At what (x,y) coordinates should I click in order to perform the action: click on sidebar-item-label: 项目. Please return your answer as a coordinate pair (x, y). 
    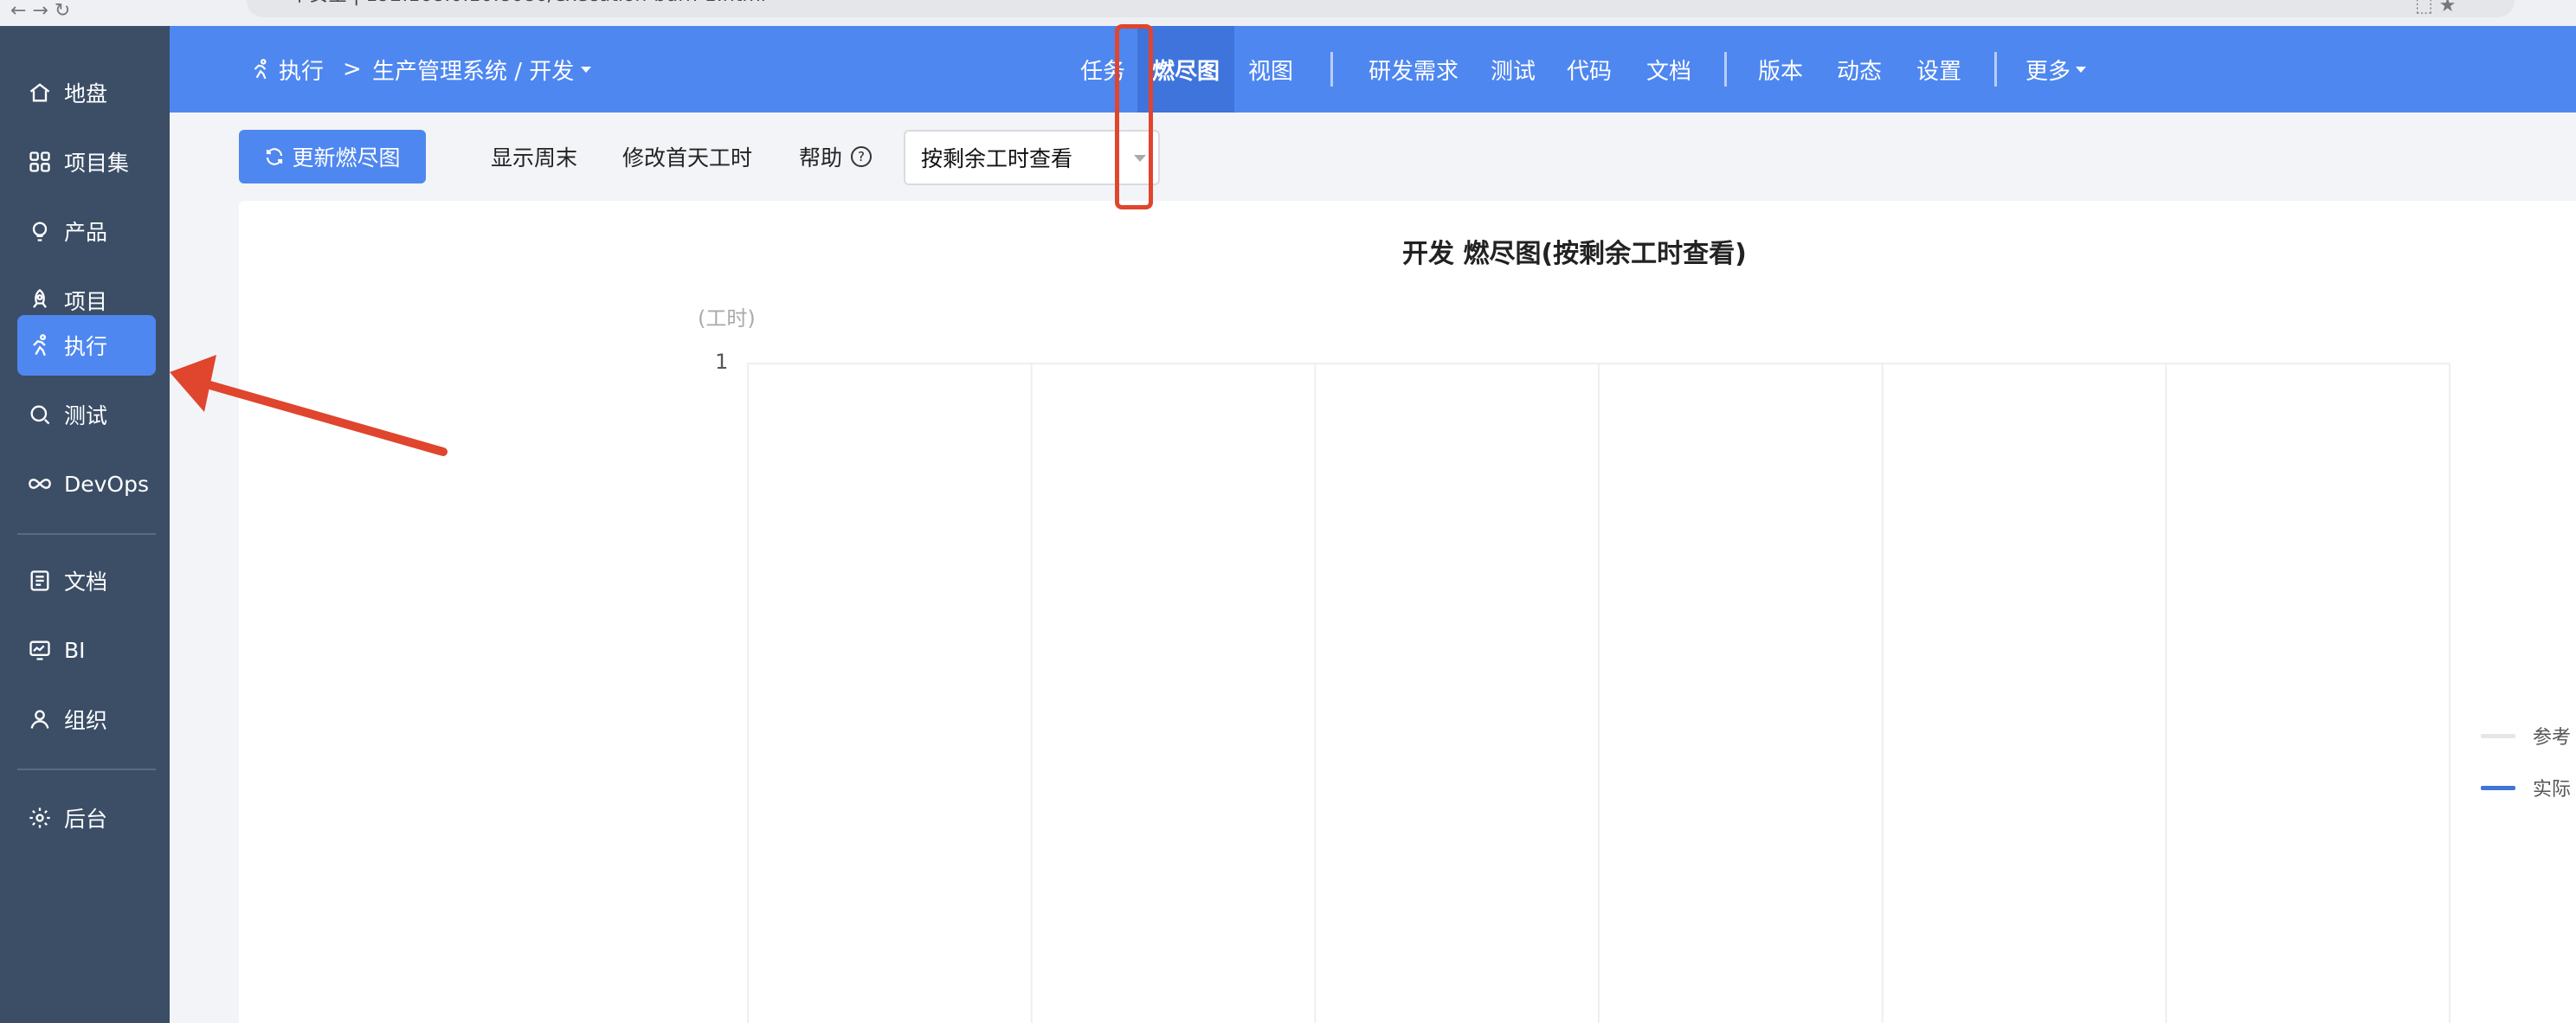
    Looking at the image, I should click on (86, 301).